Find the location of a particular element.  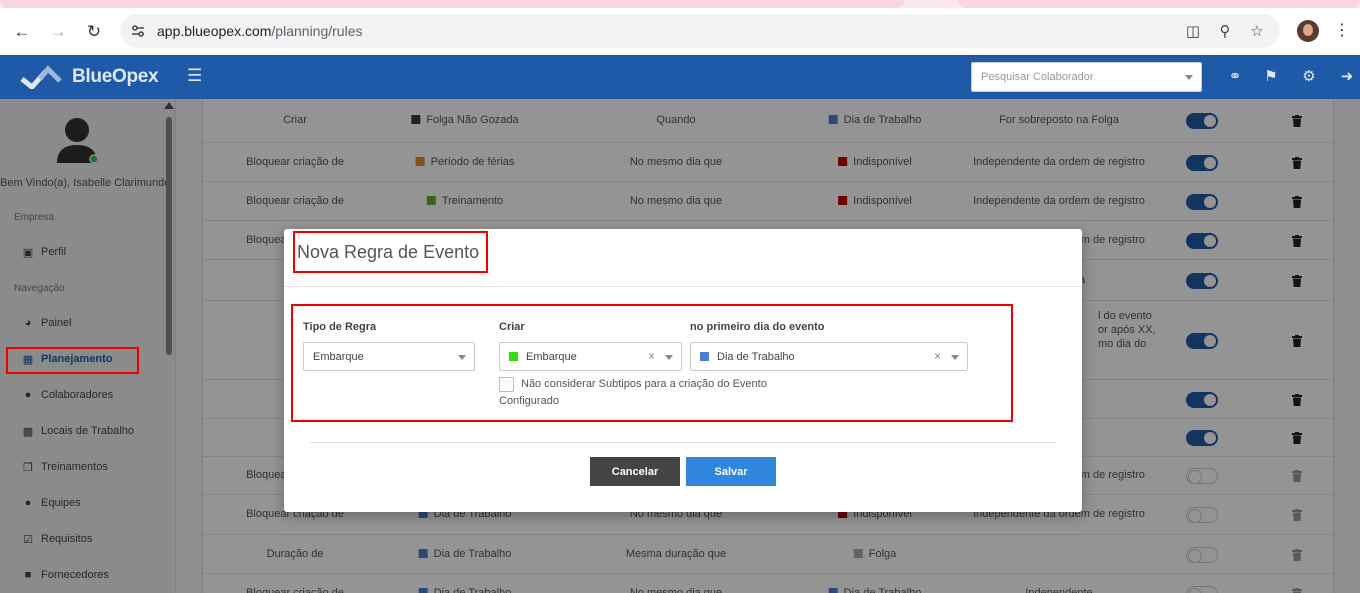

profile-avatar-icon is located at coordinates (1308, 31).